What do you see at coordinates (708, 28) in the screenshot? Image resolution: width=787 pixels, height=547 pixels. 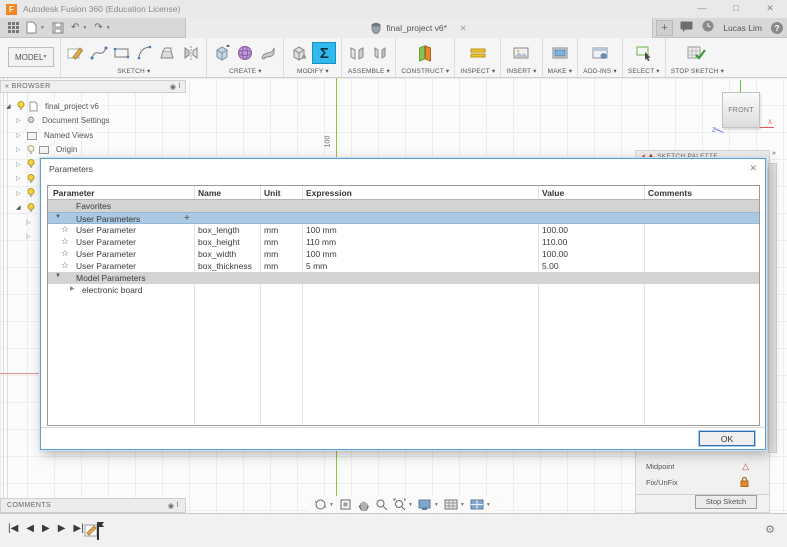 I see `job-status-clock-icon` at bounding box center [708, 28].